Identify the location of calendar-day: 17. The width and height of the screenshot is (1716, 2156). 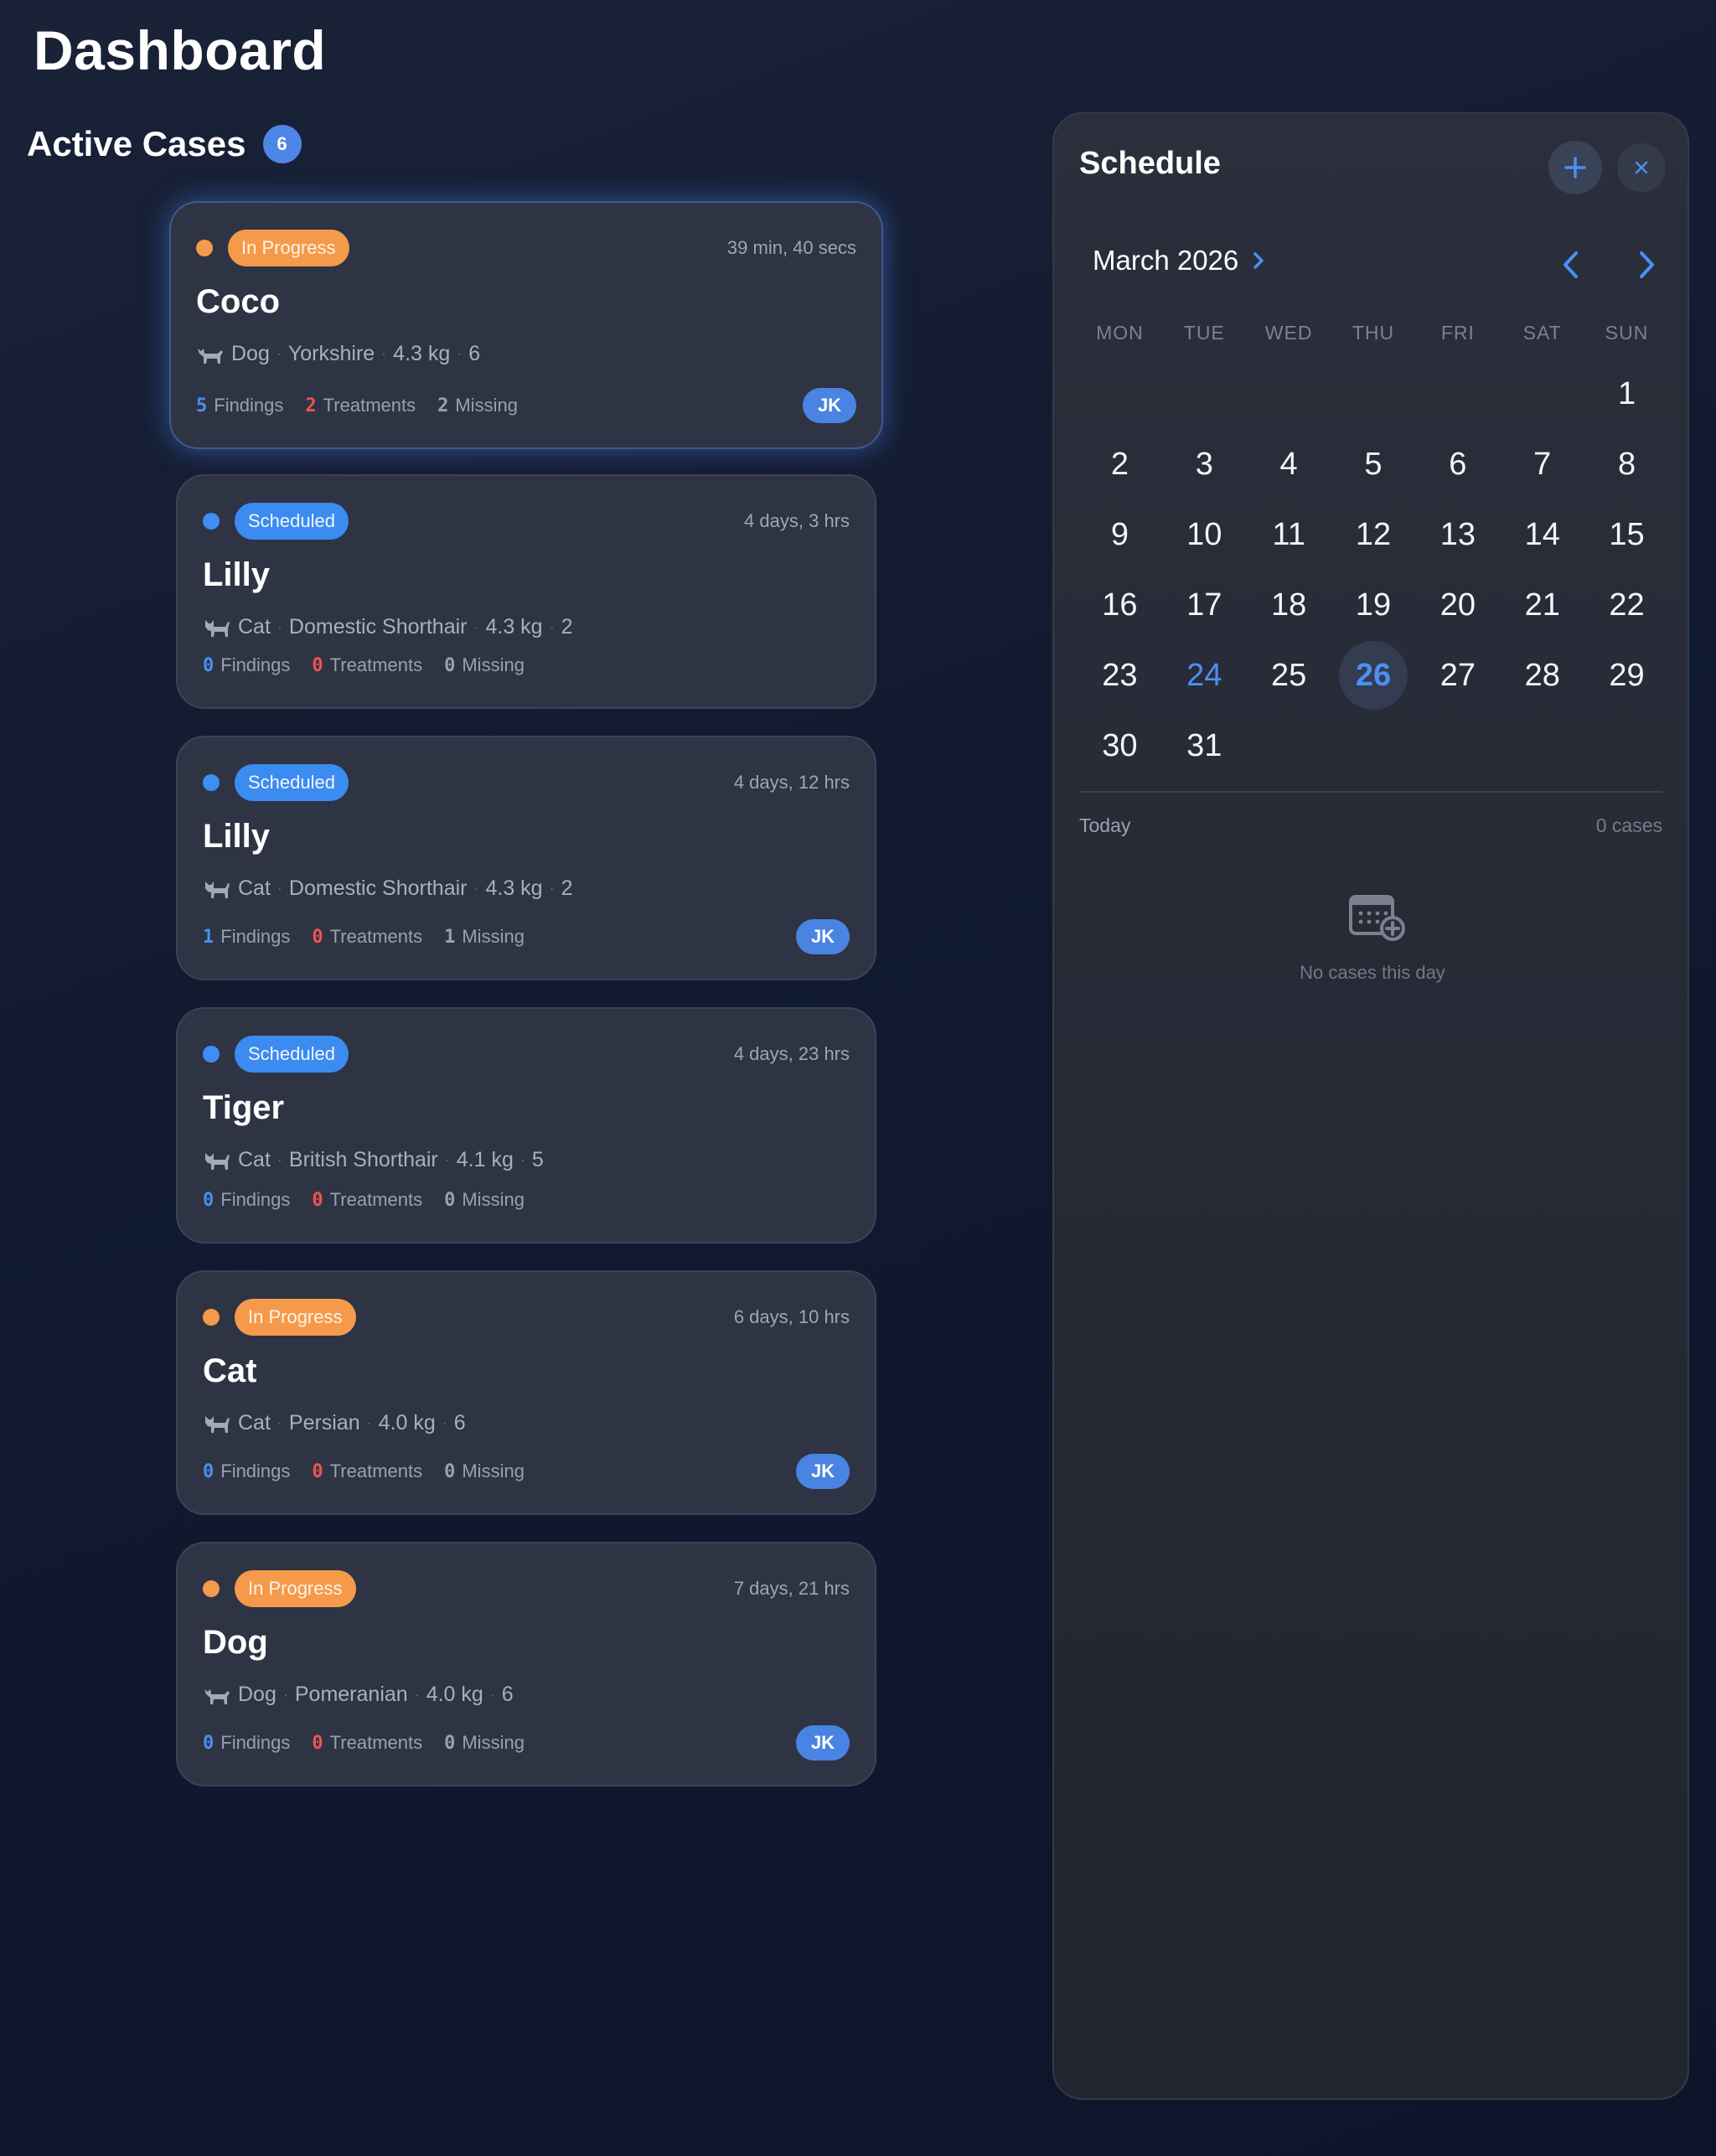
(1204, 605).